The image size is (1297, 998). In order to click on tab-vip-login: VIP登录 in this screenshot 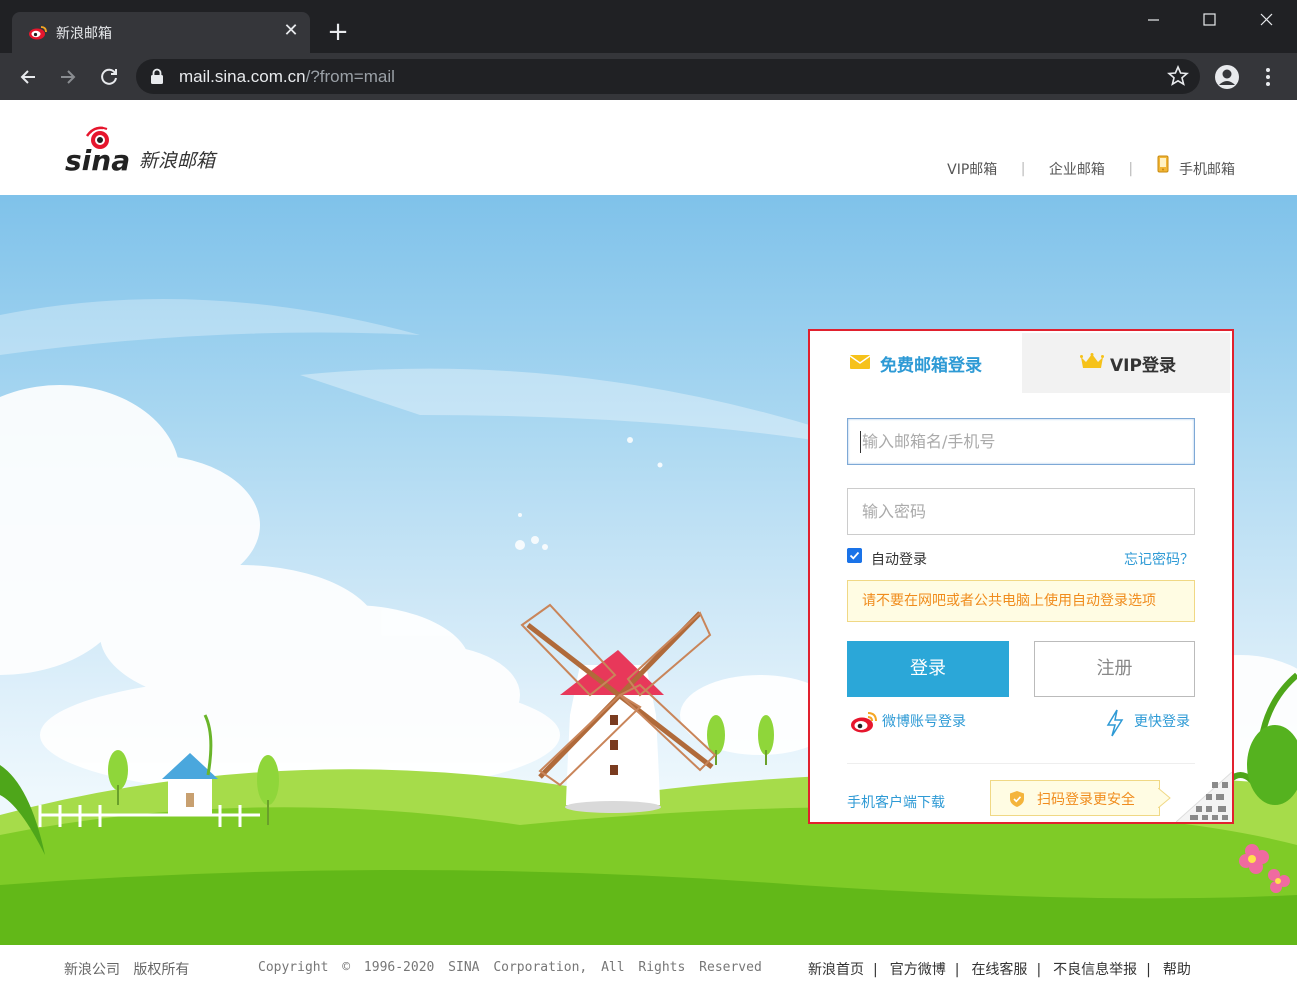, I will do `click(1126, 363)`.